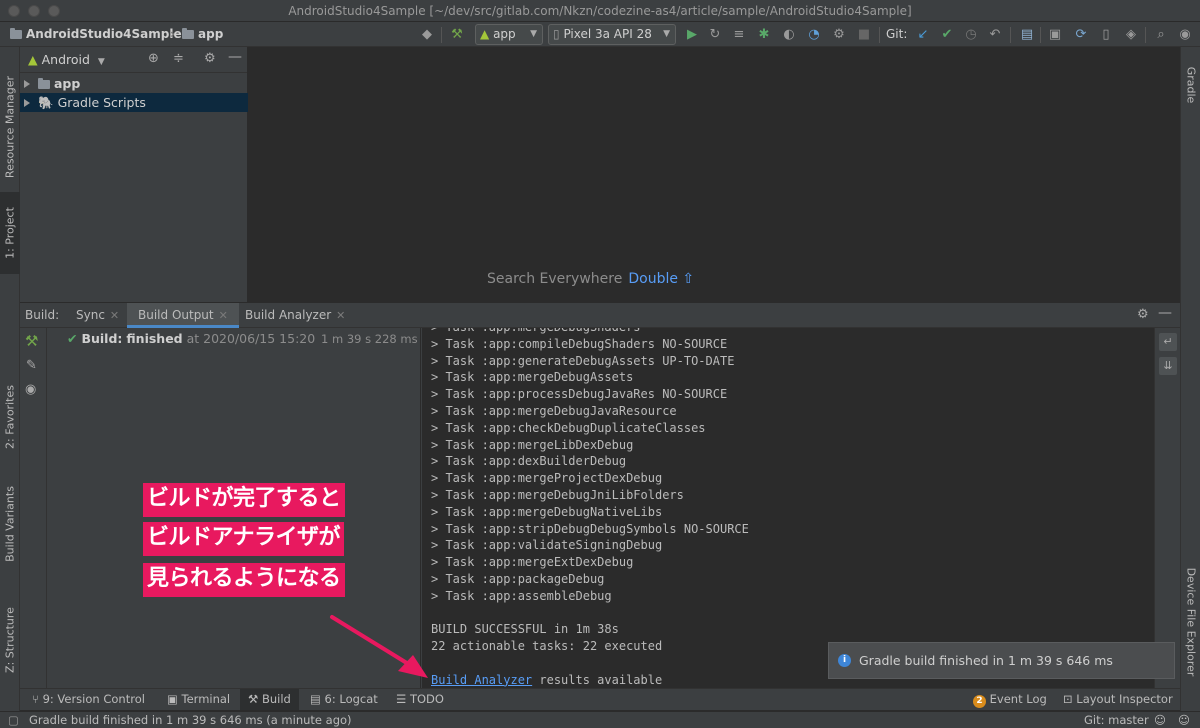 This screenshot has width=1200, height=728. I want to click on tab-terminal: ▣ Terminal, so click(198, 699).